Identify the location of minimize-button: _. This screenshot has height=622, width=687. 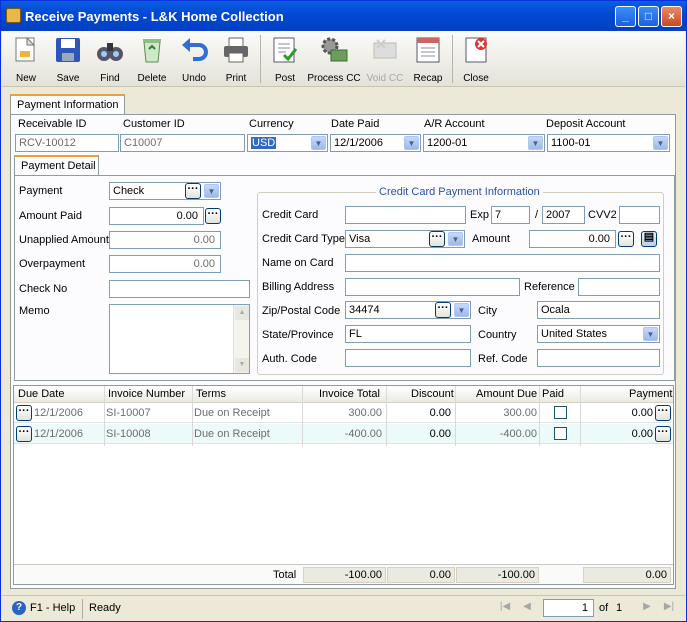
(625, 16).